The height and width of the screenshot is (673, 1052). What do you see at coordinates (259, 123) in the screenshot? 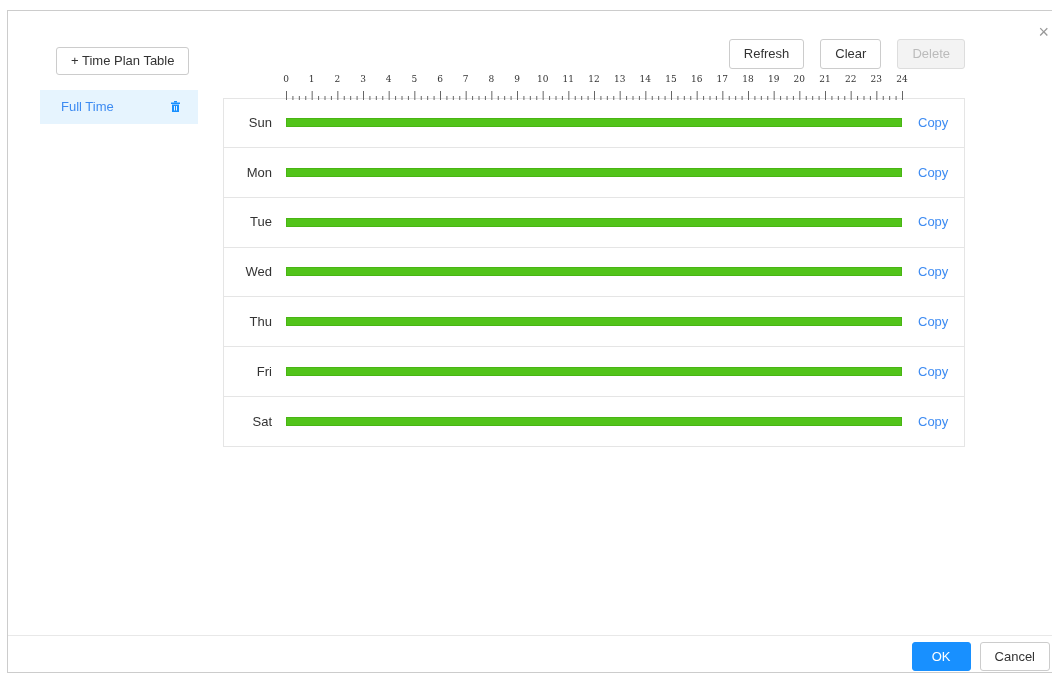
I see `day-label: Sun` at bounding box center [259, 123].